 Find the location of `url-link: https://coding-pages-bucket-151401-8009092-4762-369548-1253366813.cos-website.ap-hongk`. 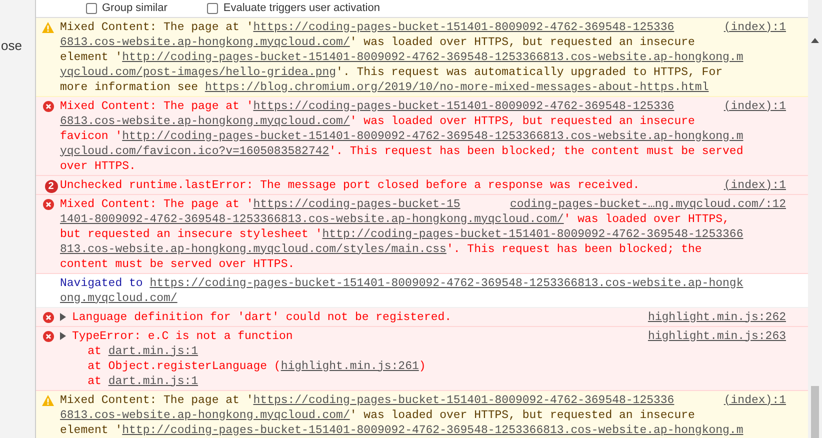

url-link: https://coding-pages-bucket-151401-8009092-4762-369548-1253366813.cos-website.ap-hongk is located at coordinates (447, 283).